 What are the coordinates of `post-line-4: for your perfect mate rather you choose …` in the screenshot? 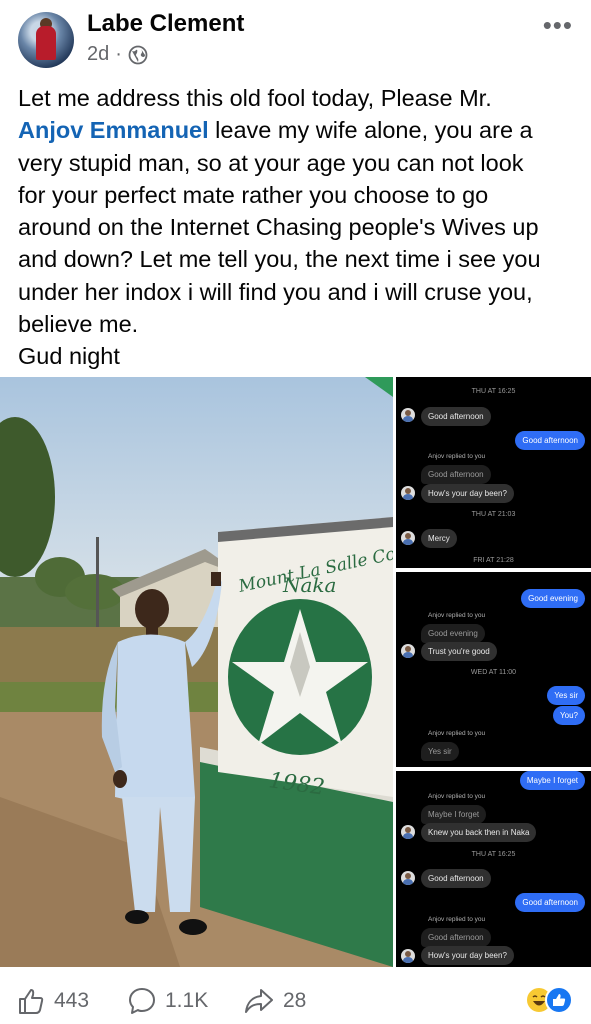 It's located at (253, 194).